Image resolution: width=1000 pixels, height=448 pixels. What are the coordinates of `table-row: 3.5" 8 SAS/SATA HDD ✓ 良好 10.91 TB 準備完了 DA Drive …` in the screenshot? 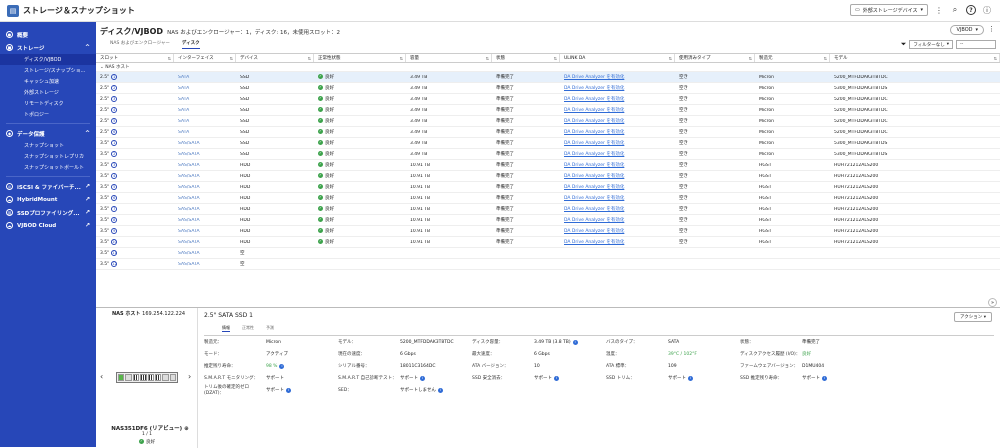 It's located at (548, 220).